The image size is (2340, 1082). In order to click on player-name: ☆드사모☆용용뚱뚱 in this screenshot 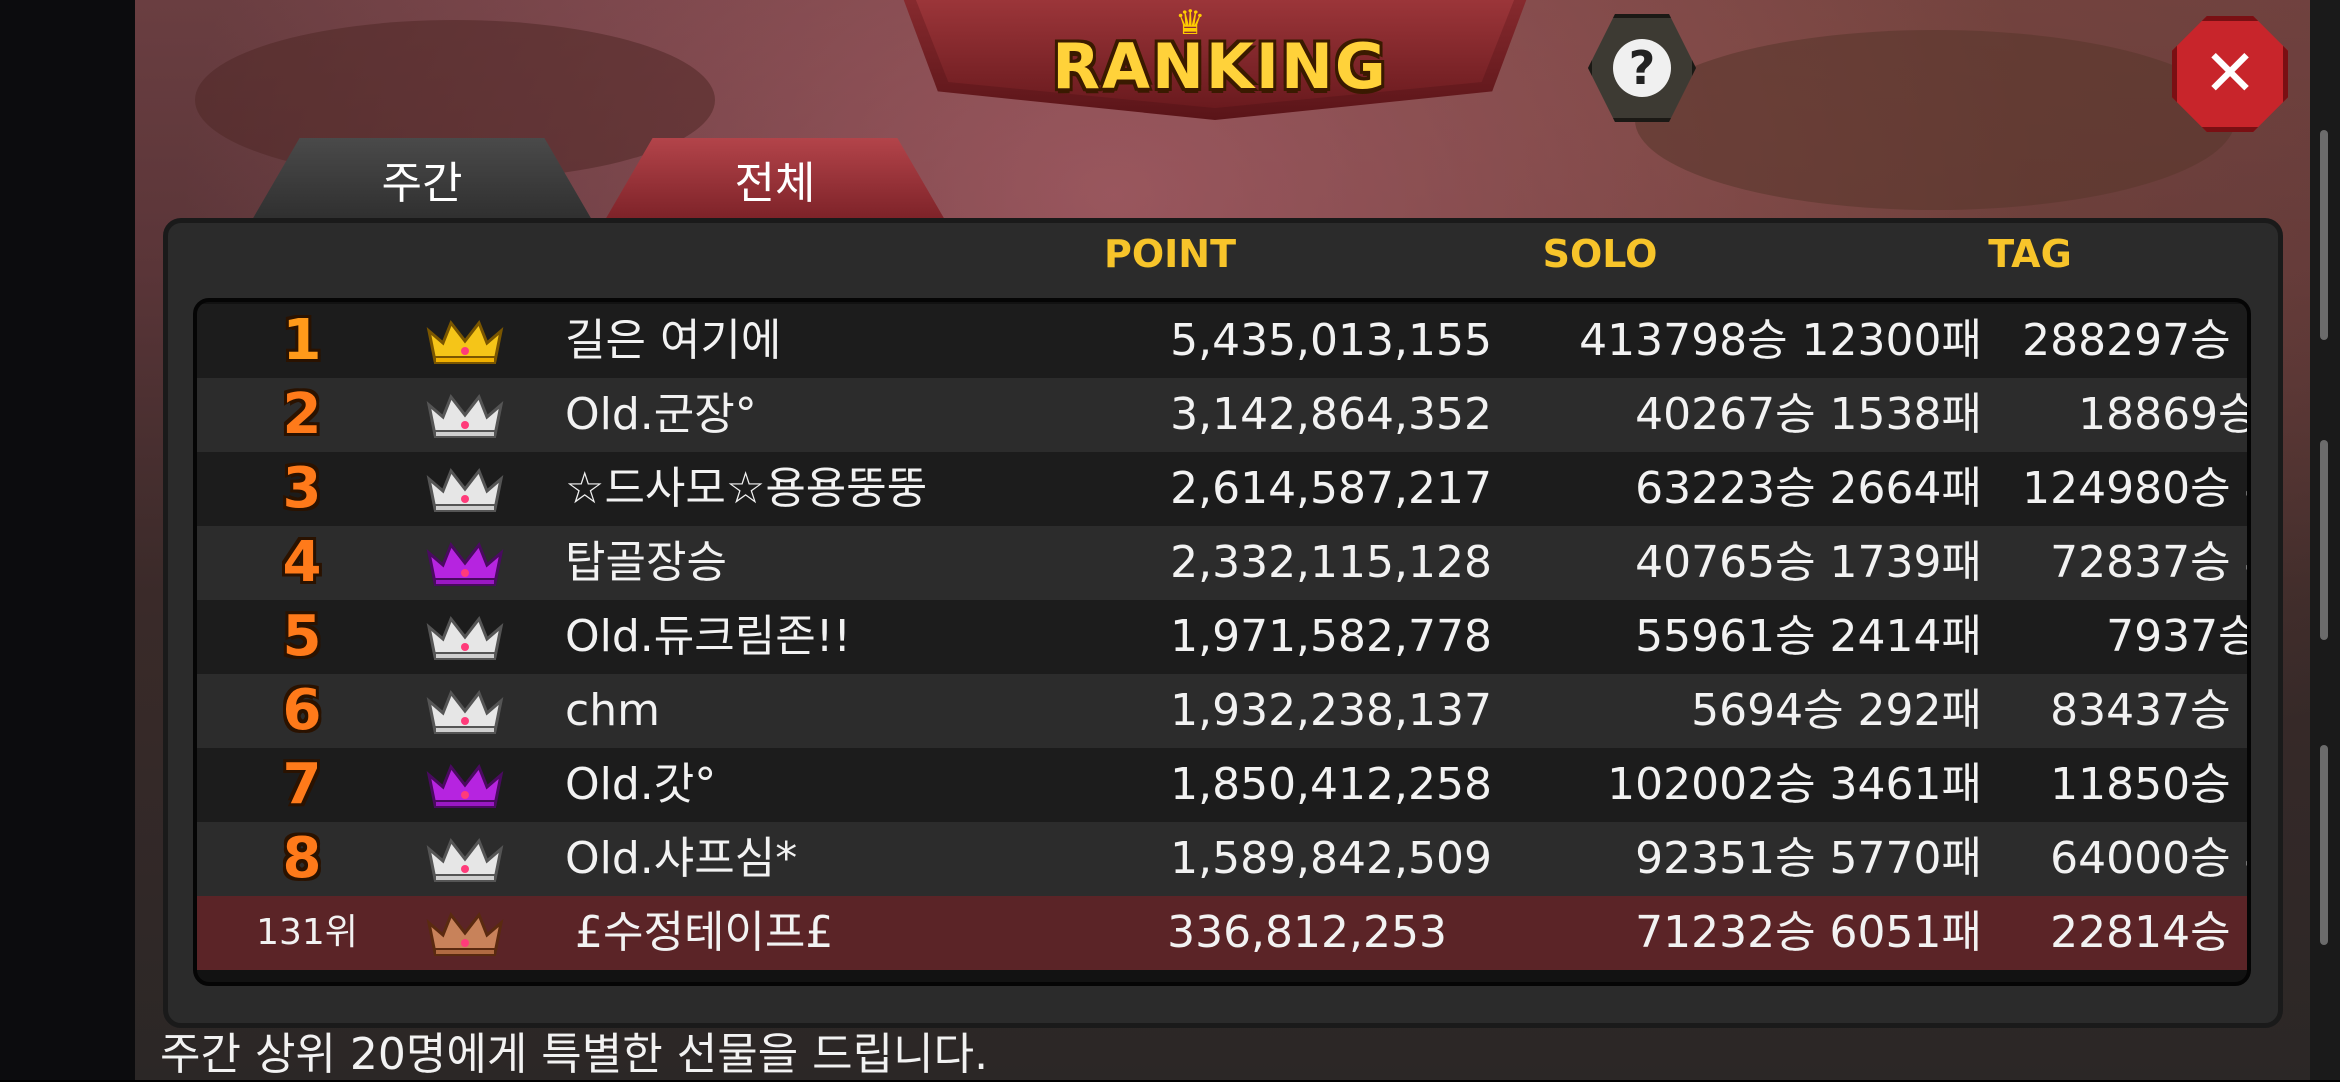, I will do `click(746, 488)`.